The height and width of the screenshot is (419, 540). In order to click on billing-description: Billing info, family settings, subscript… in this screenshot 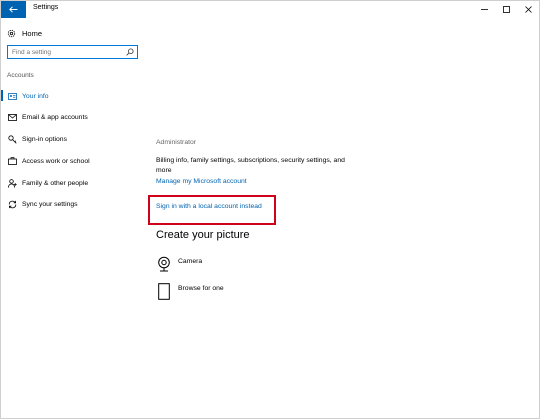, I will do `click(250, 165)`.